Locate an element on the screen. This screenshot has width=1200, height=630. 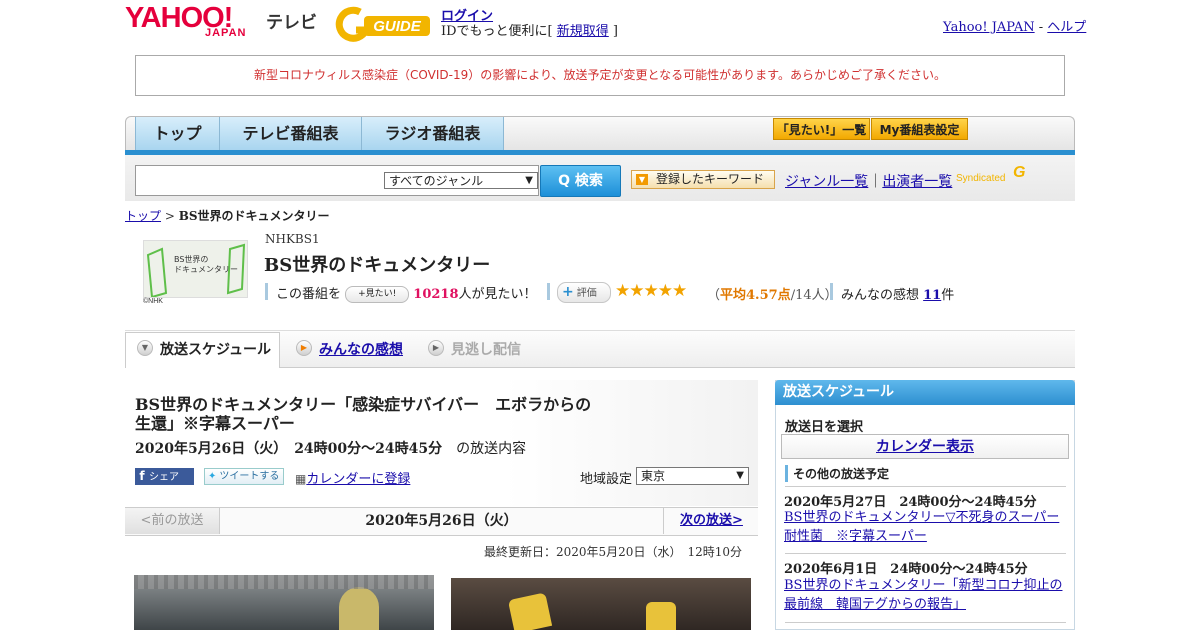
genre-cast-links: ジャンル一覧｜出演者一覧 is located at coordinates (868, 181).